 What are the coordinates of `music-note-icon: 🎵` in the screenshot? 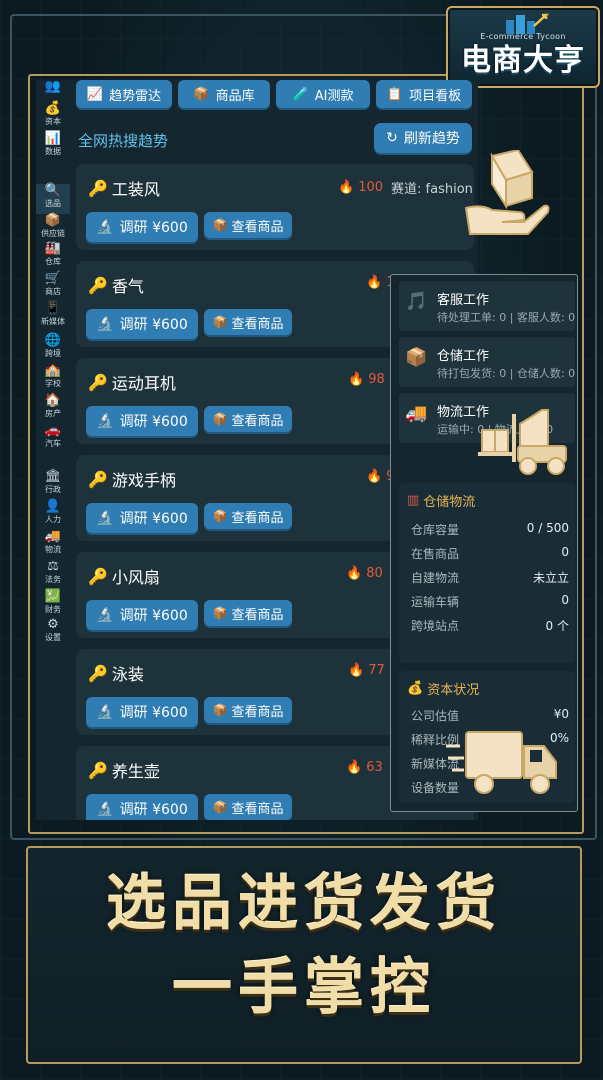 It's located at (416, 301).